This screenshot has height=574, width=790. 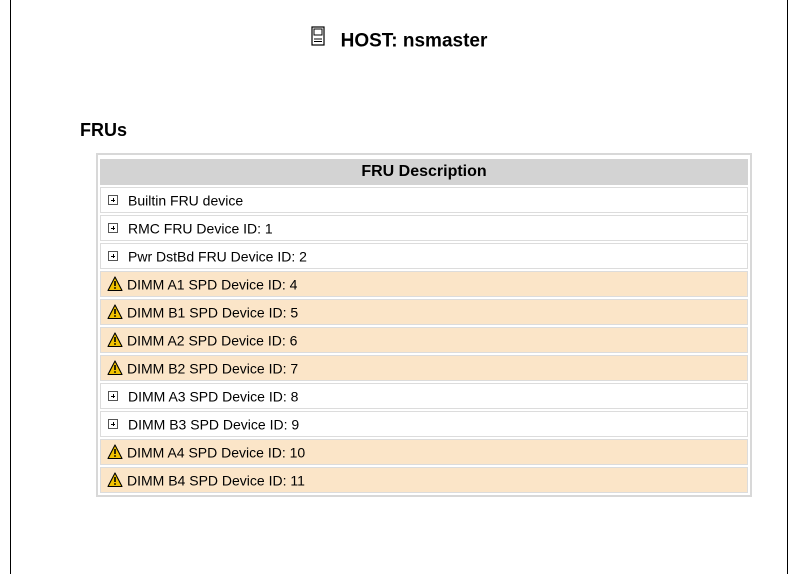 I want to click on fru-description-cell: DIMM A4 SPD Device ID: 10, so click(x=424, y=452).